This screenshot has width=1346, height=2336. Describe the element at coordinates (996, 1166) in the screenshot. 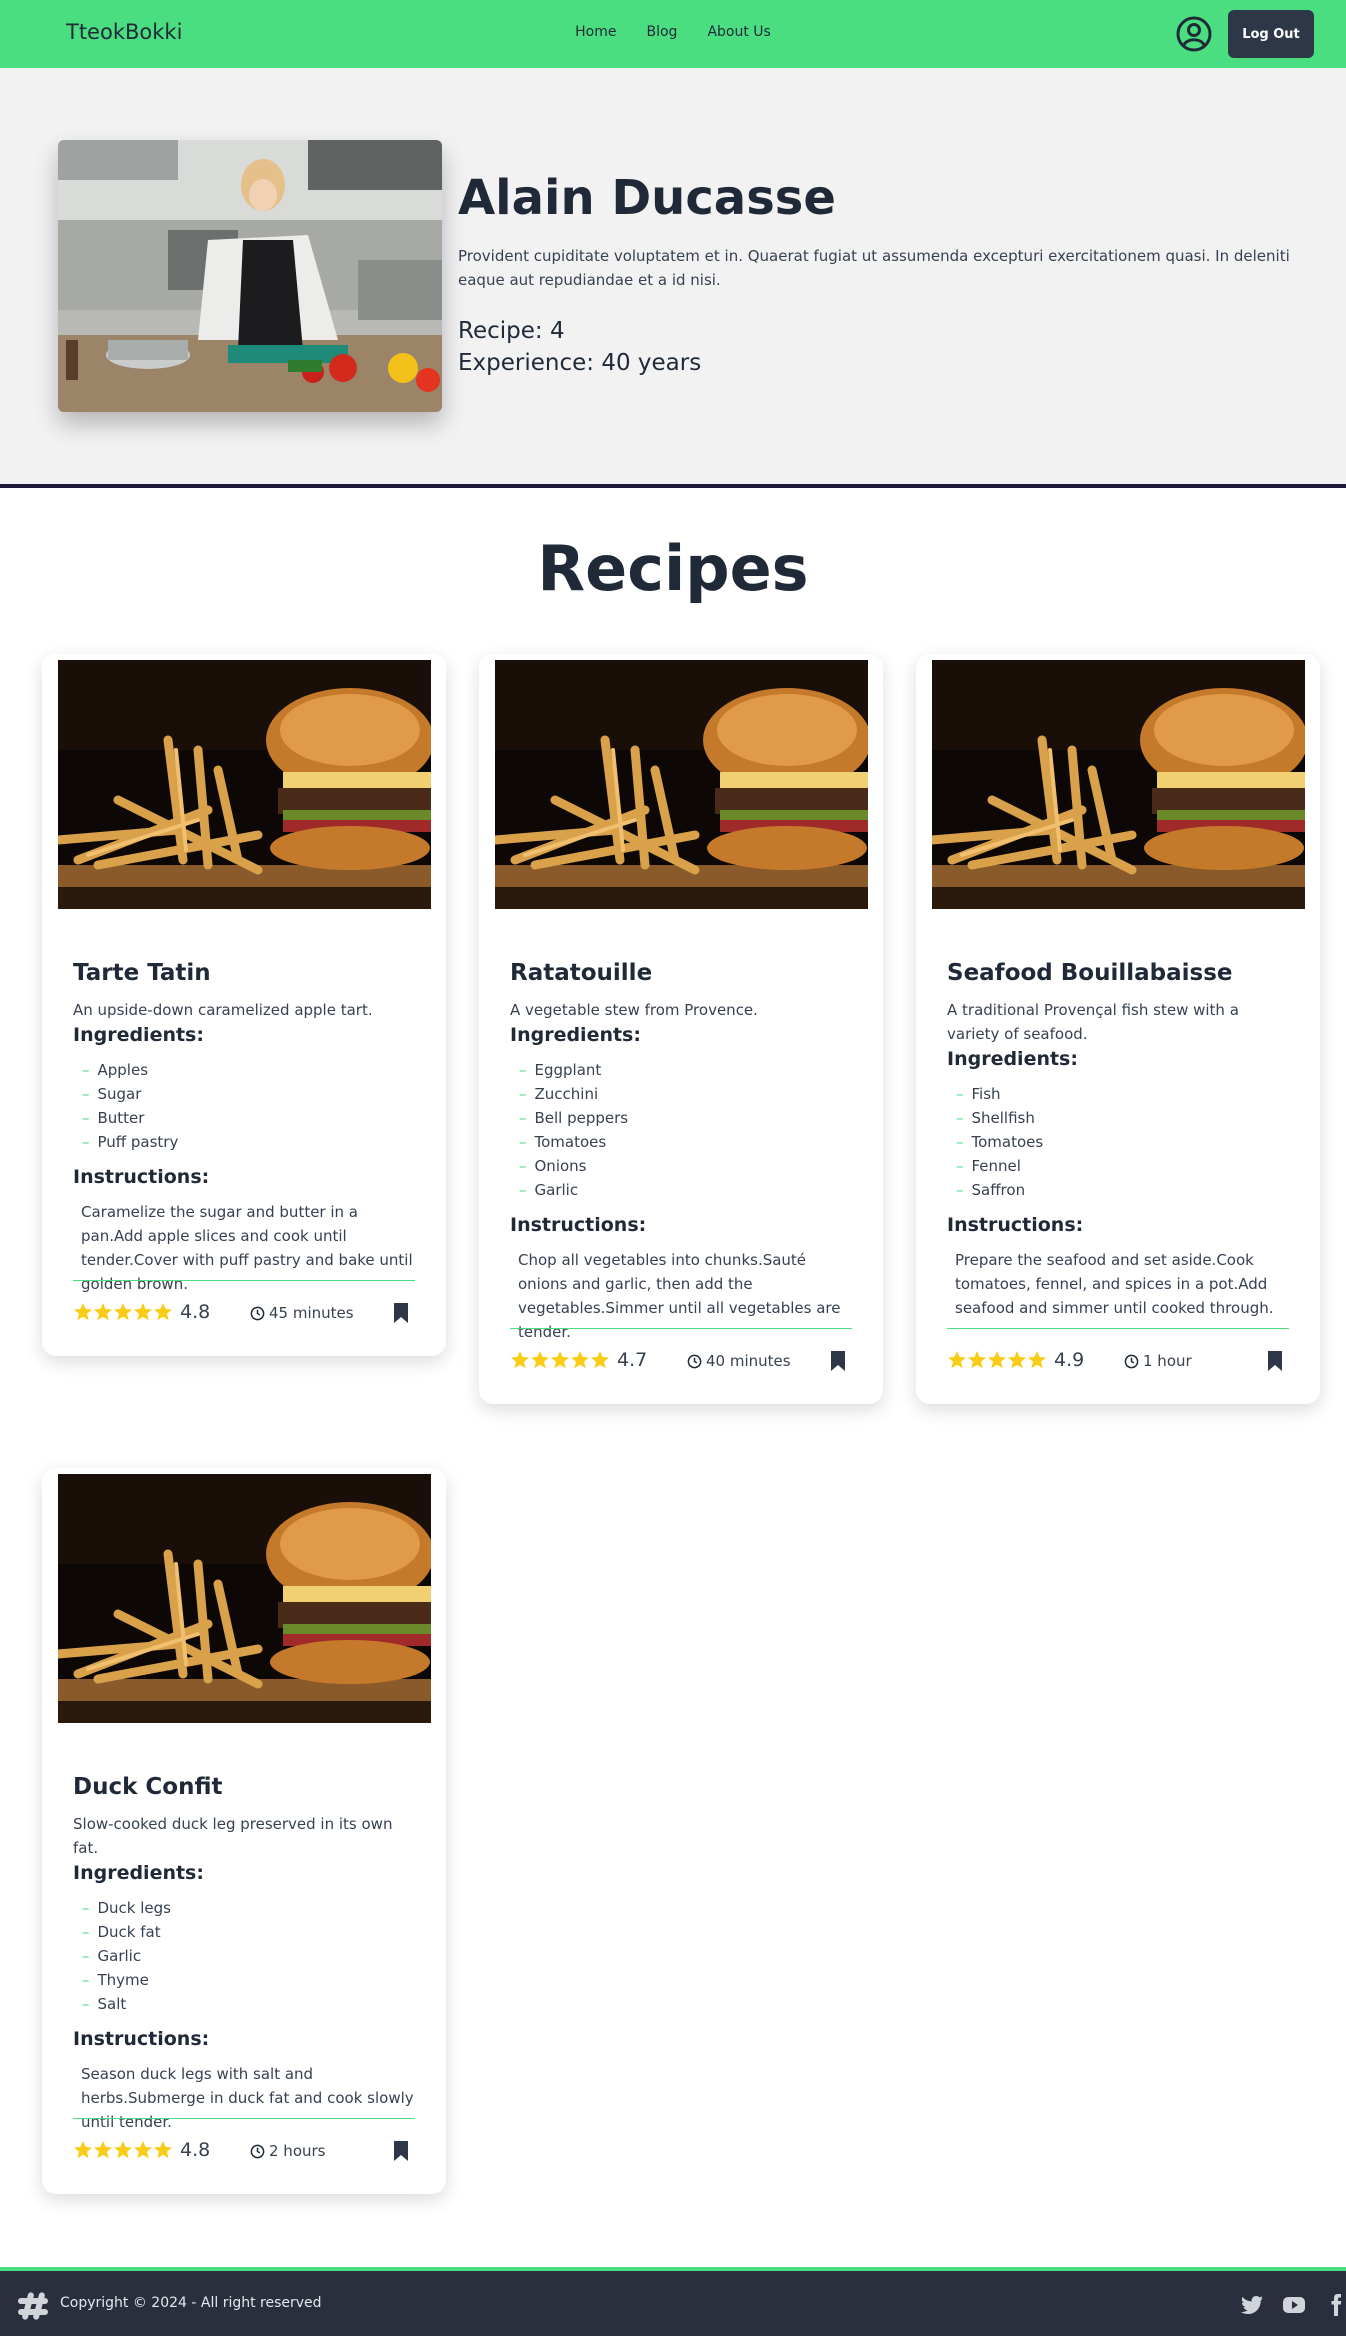

I see `ingredient-label: Fennel` at that location.